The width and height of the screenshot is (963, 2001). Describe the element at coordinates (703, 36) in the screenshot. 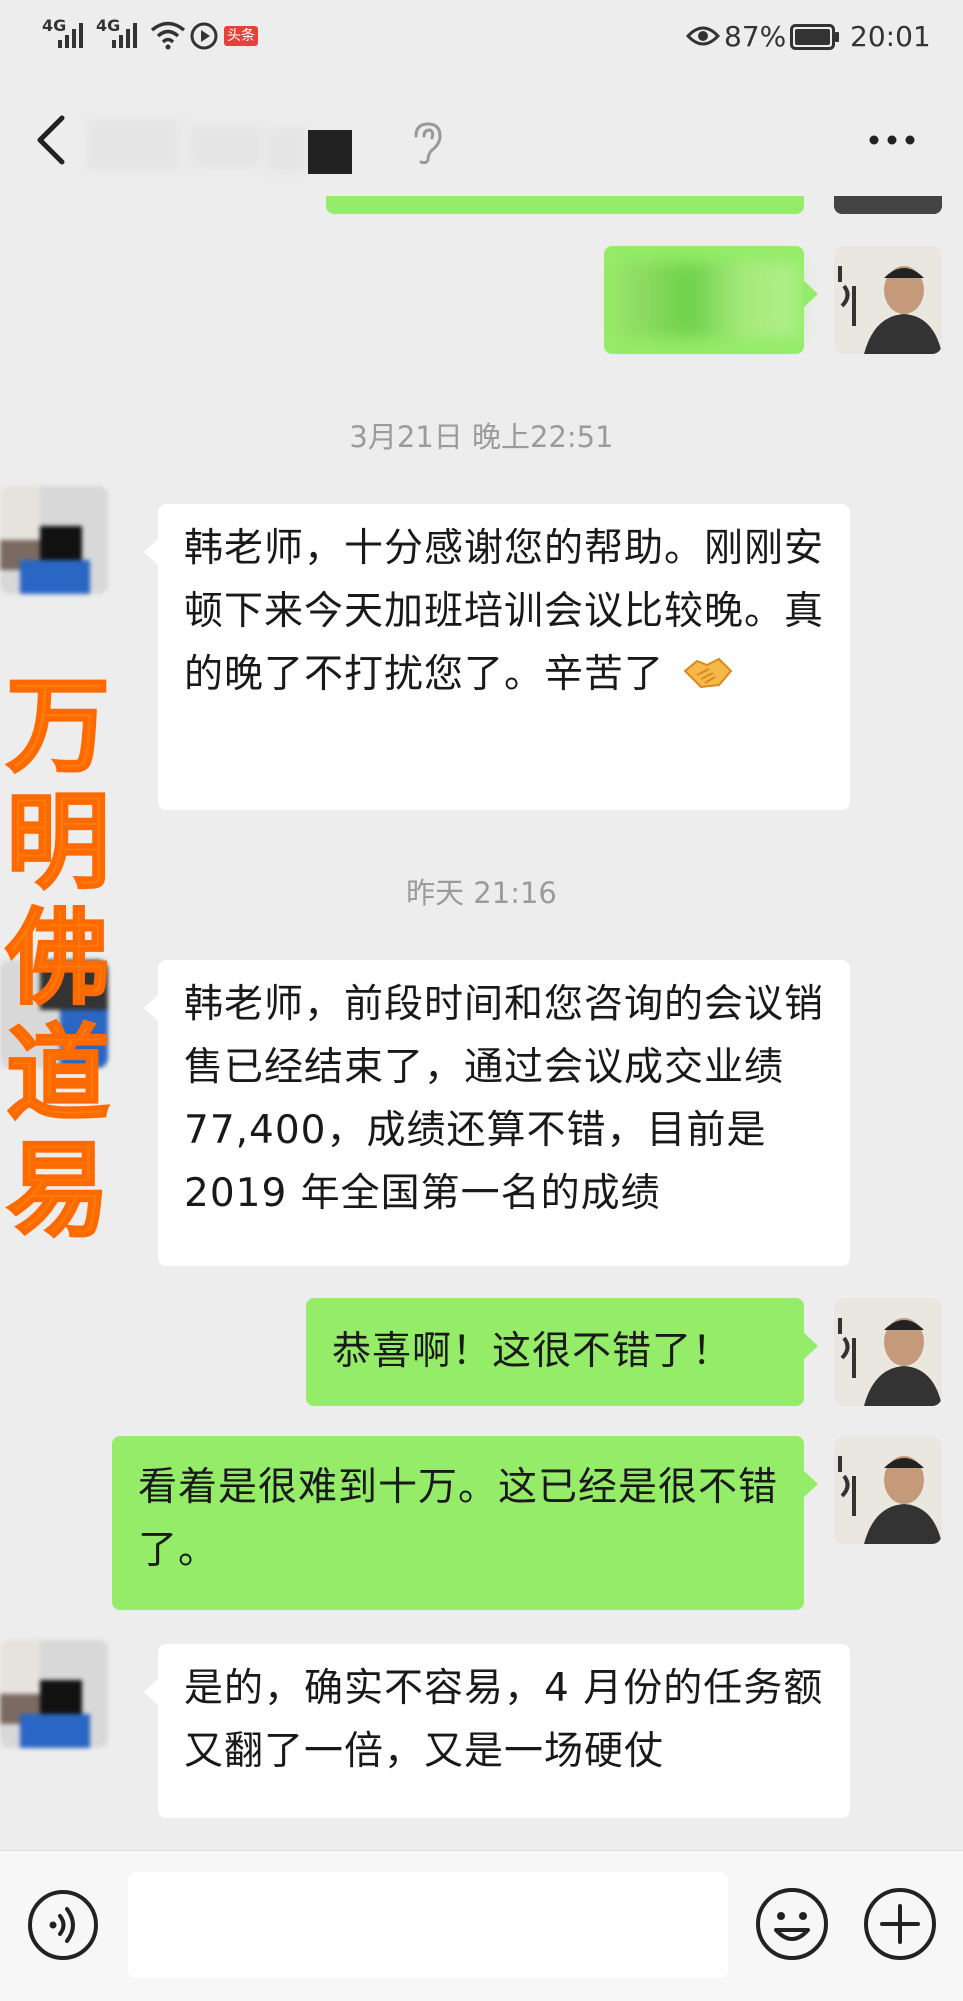

I see `eye-icon` at that location.